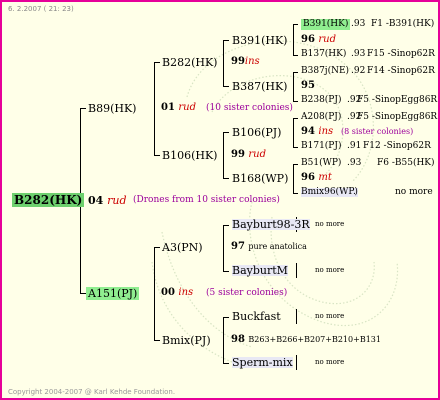 This screenshot has height=400, width=440. What do you see at coordinates (414, 192) in the screenshot?
I see `g4-info: no more` at bounding box center [414, 192].